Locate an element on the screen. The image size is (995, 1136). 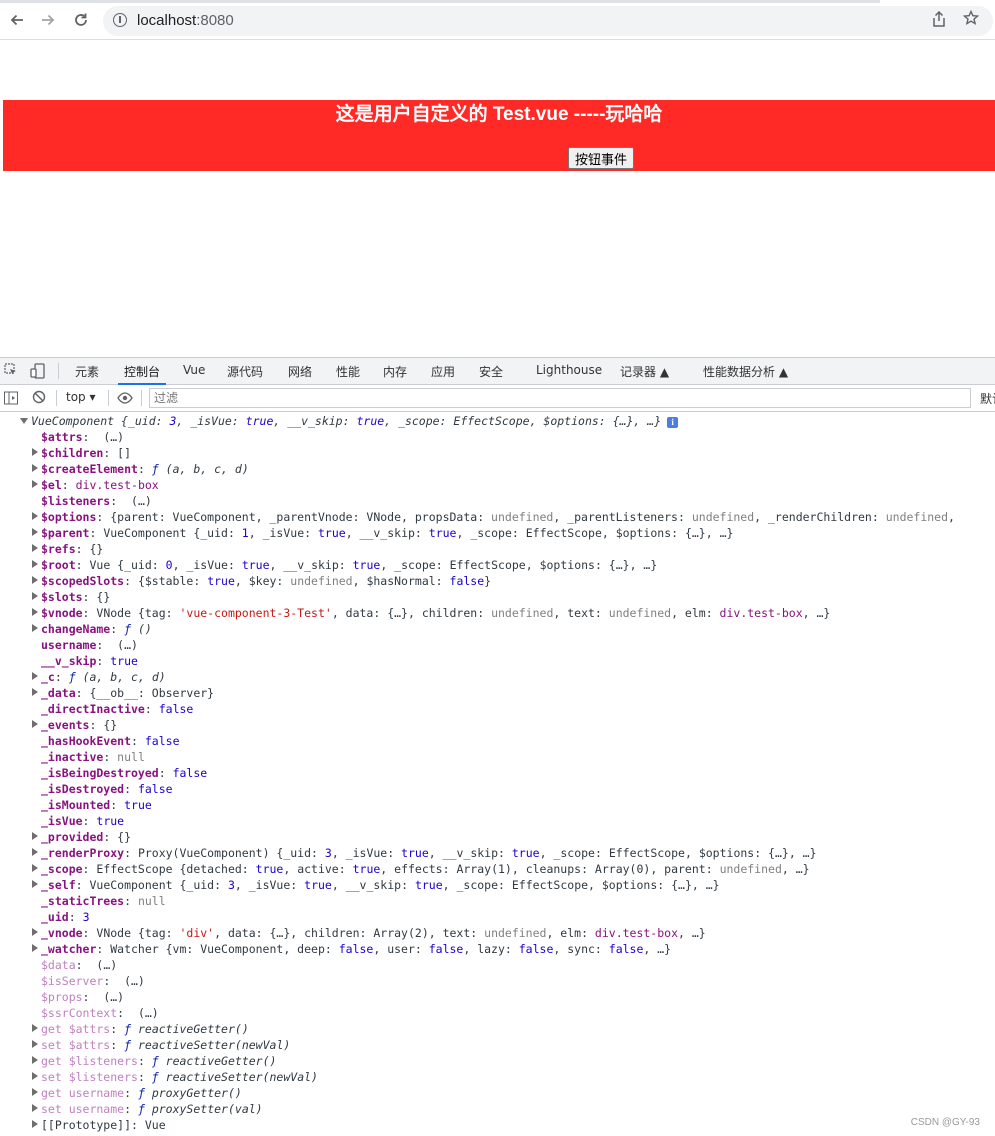
devtools-tab: 性能数据分析 ▲ is located at coordinates (745, 371).